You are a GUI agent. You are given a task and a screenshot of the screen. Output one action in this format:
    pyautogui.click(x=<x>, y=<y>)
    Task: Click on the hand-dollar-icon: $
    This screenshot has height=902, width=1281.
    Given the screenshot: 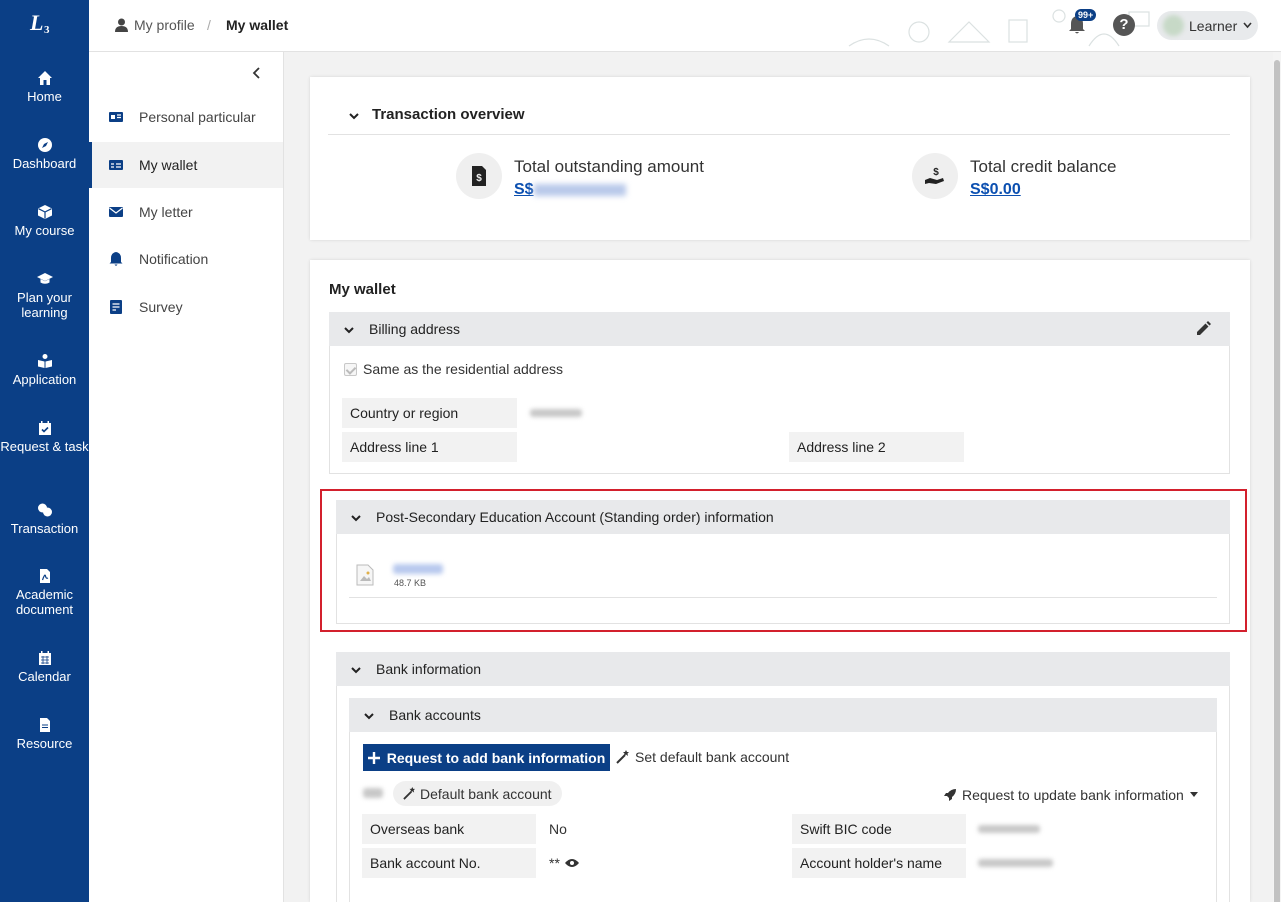 What is the action you would take?
    pyautogui.click(x=935, y=176)
    